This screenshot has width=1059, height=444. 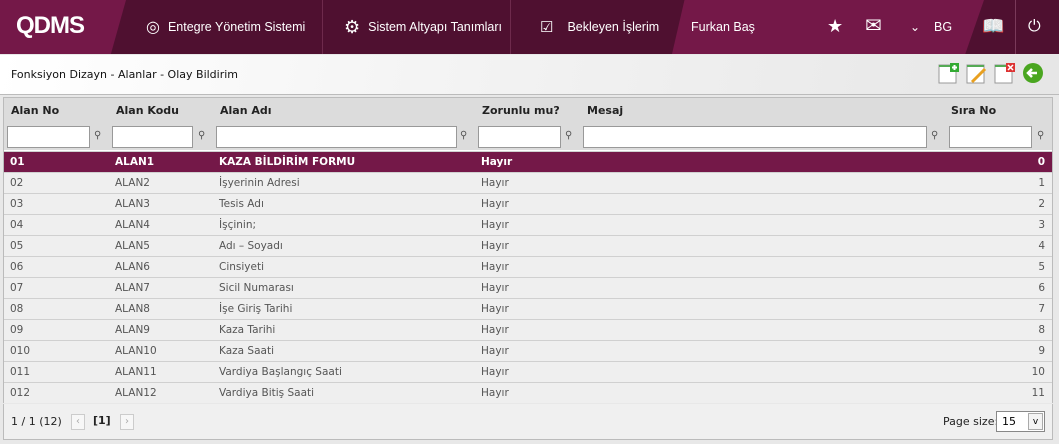 What do you see at coordinates (35, 110) in the screenshot?
I see `column-header: Alan No` at bounding box center [35, 110].